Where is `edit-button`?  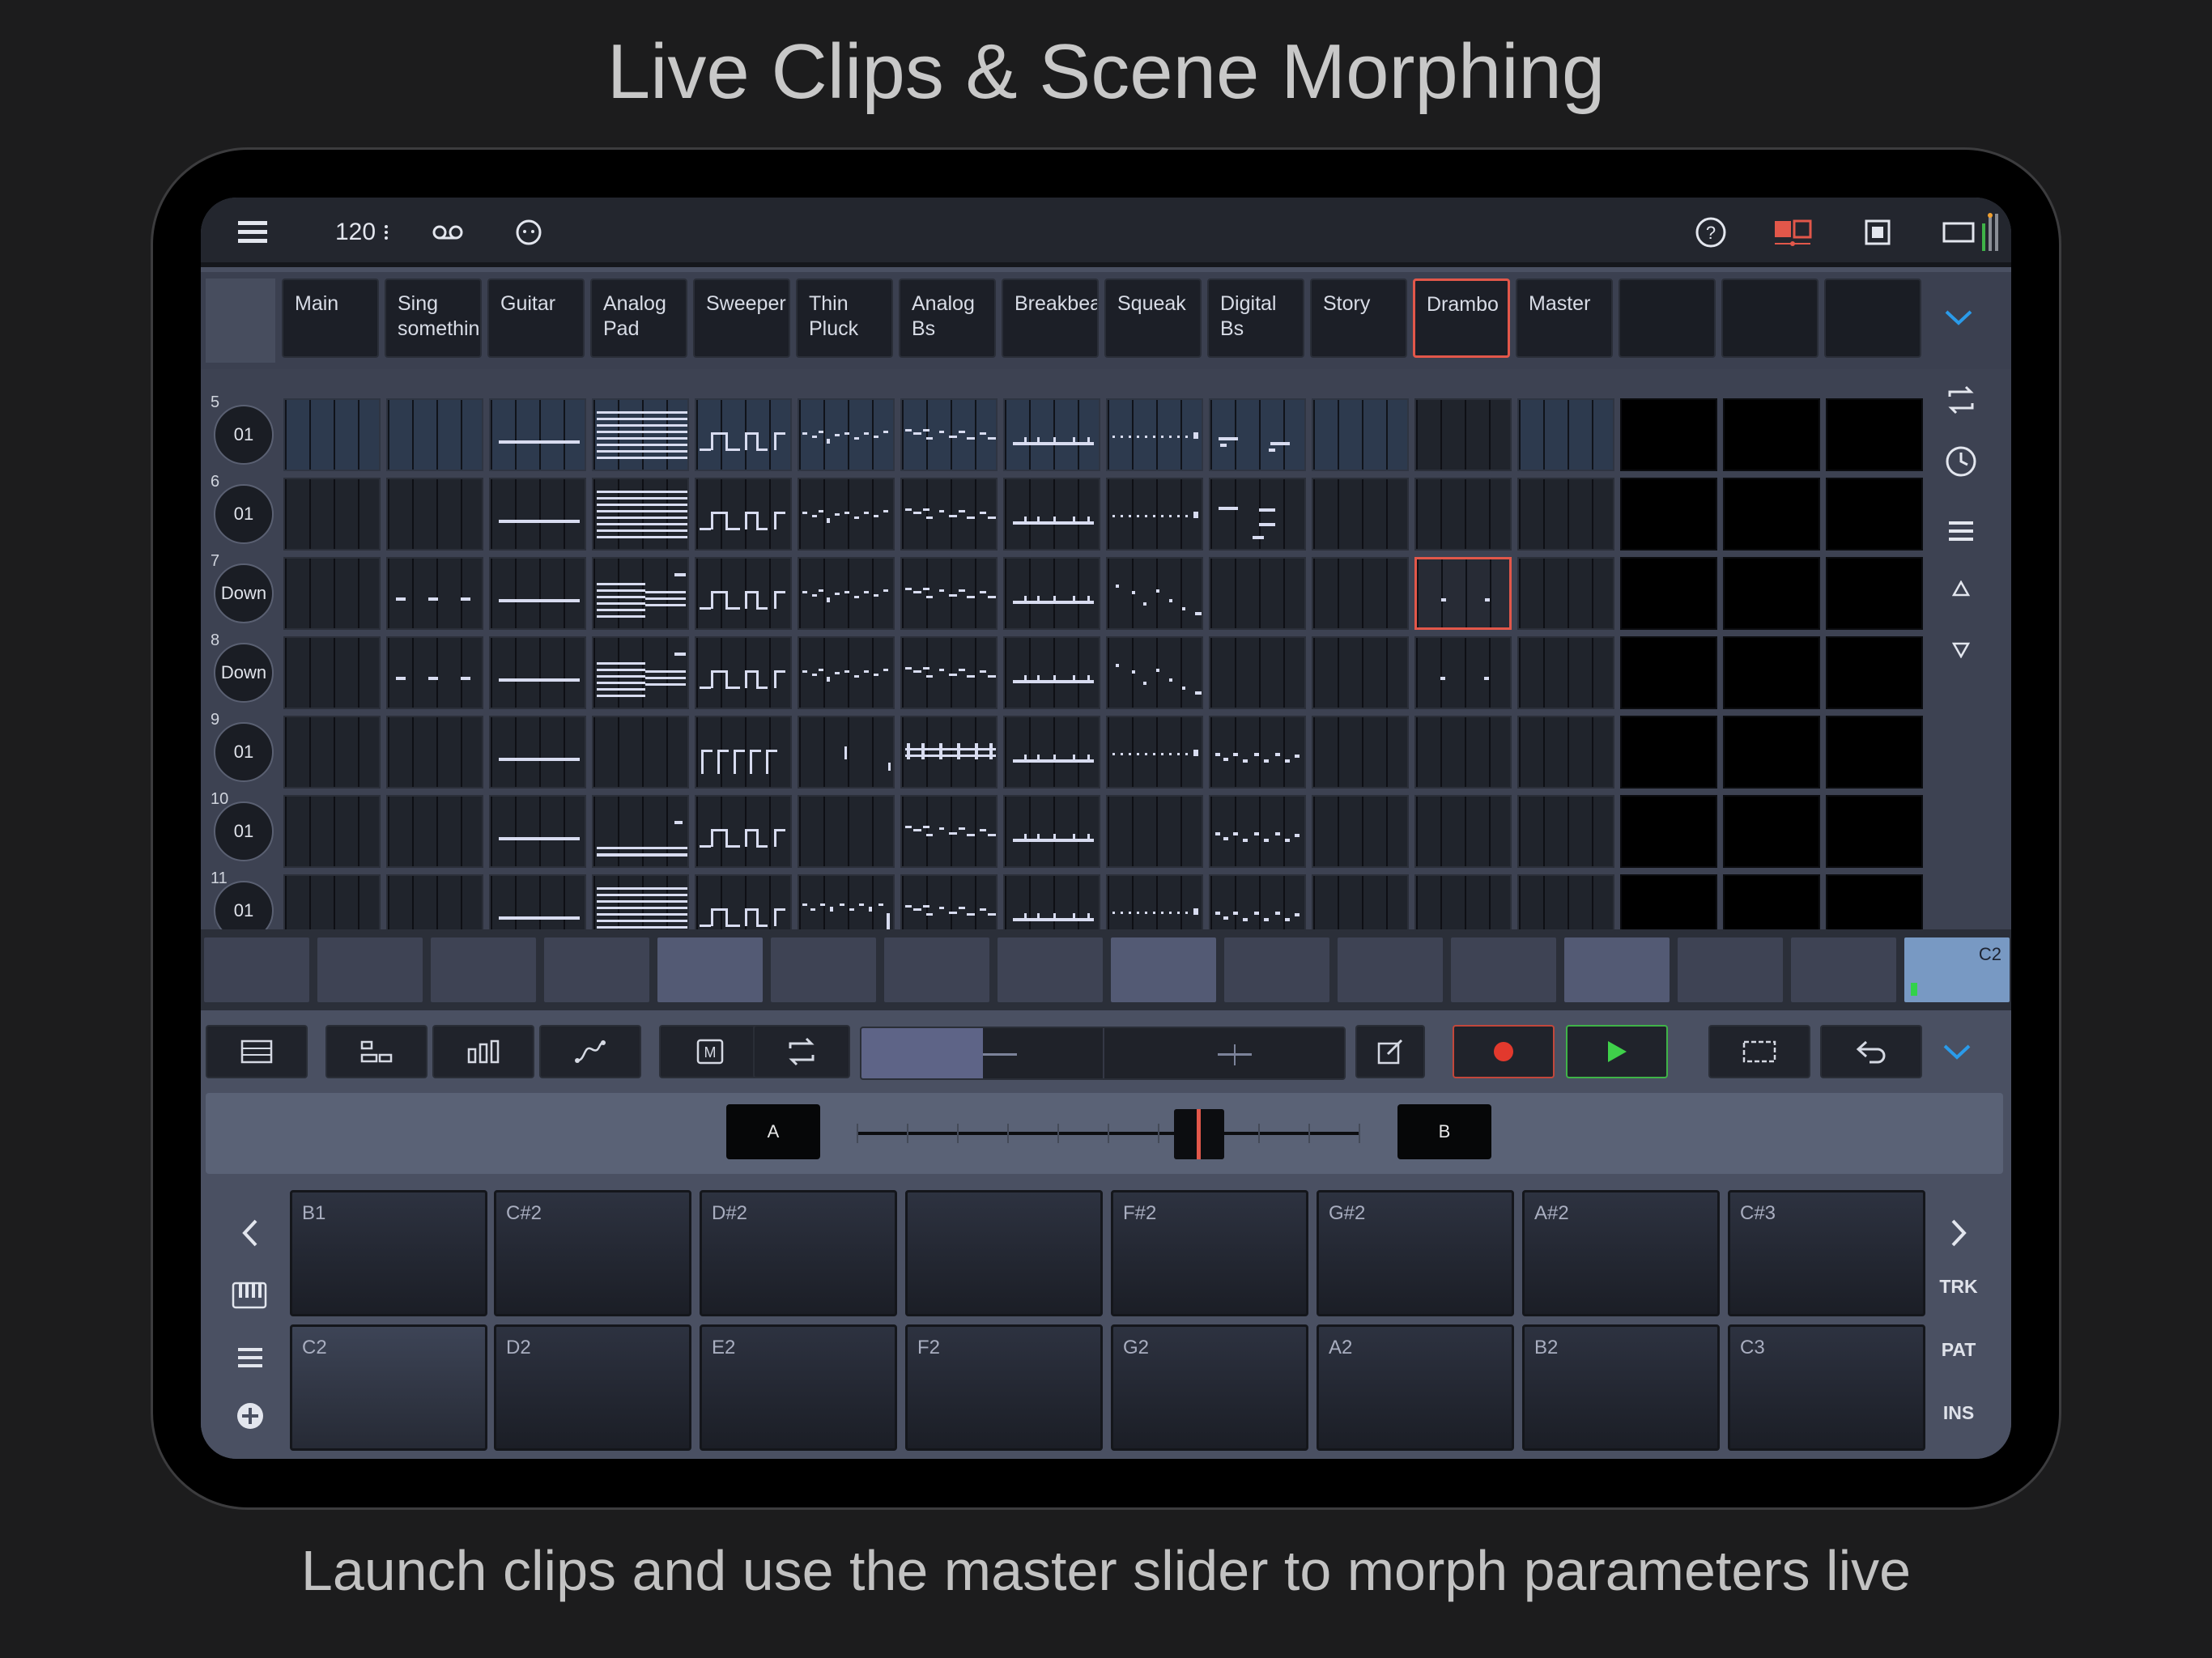
edit-button is located at coordinates (1390, 1051).